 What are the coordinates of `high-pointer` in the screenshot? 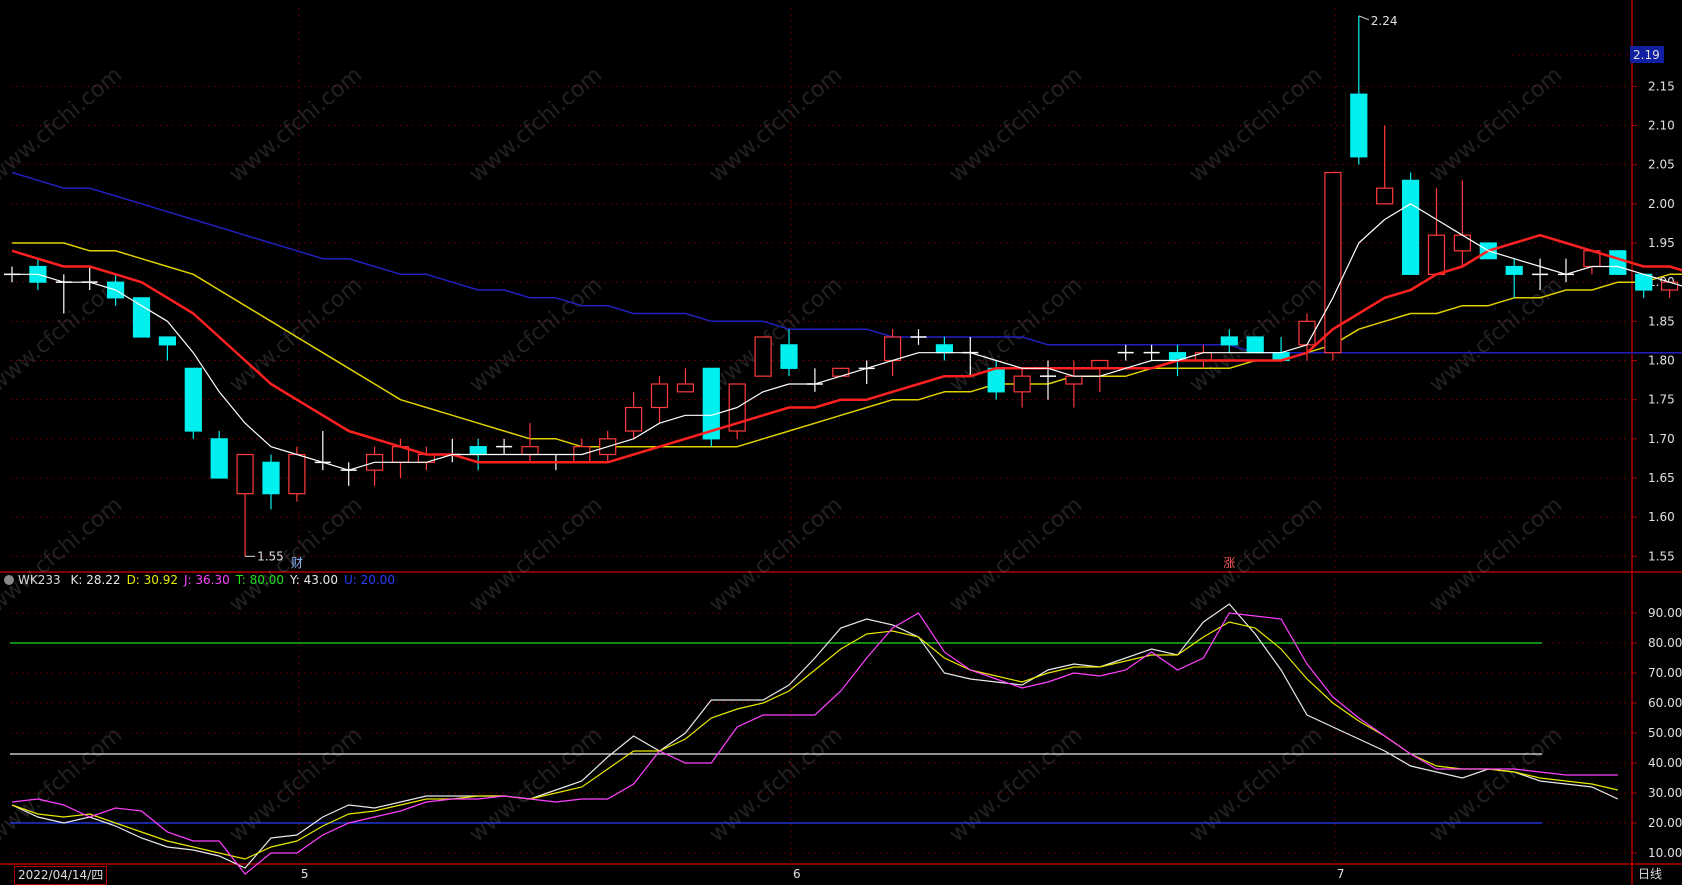 It's located at (1363, 18).